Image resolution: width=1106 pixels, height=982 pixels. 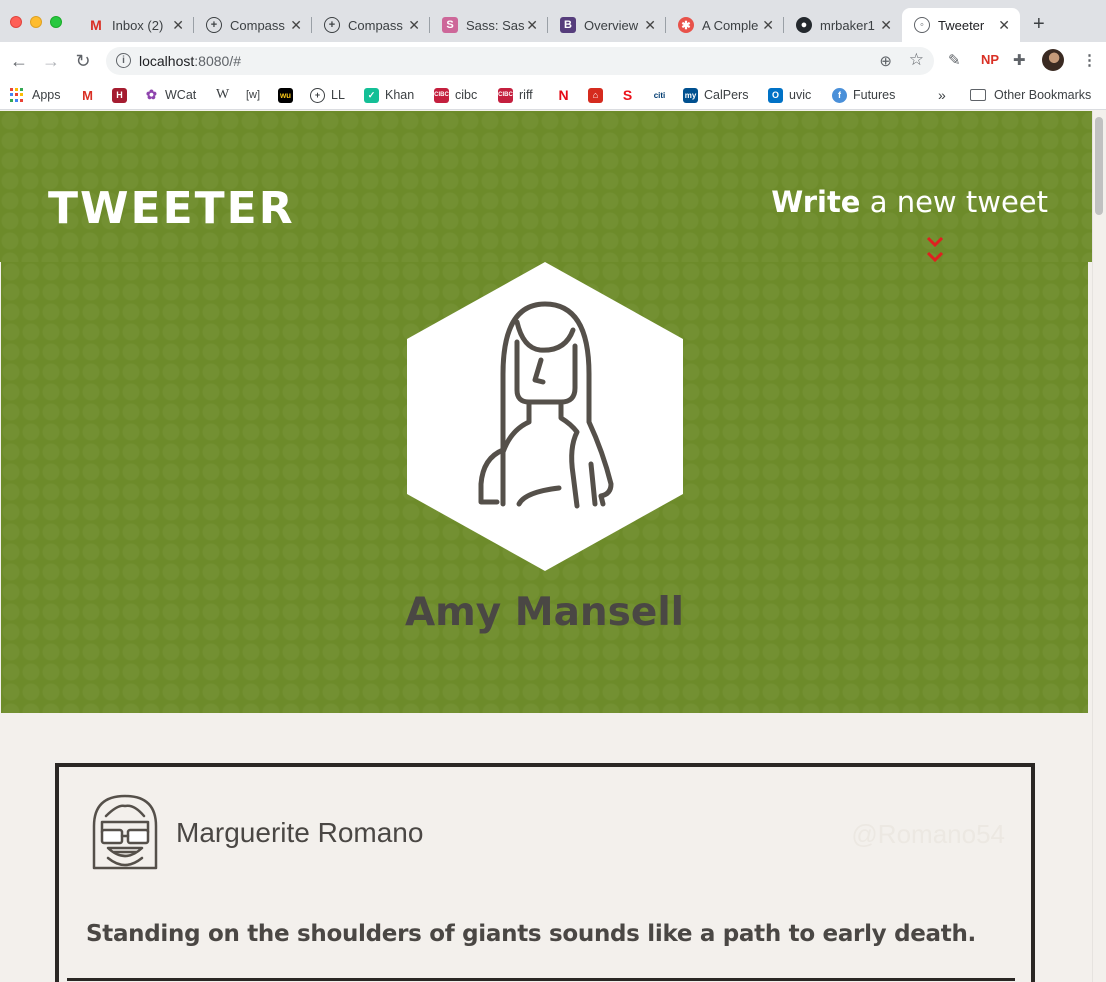 I want to click on bookmark-label: Apps, so click(x=46, y=95).